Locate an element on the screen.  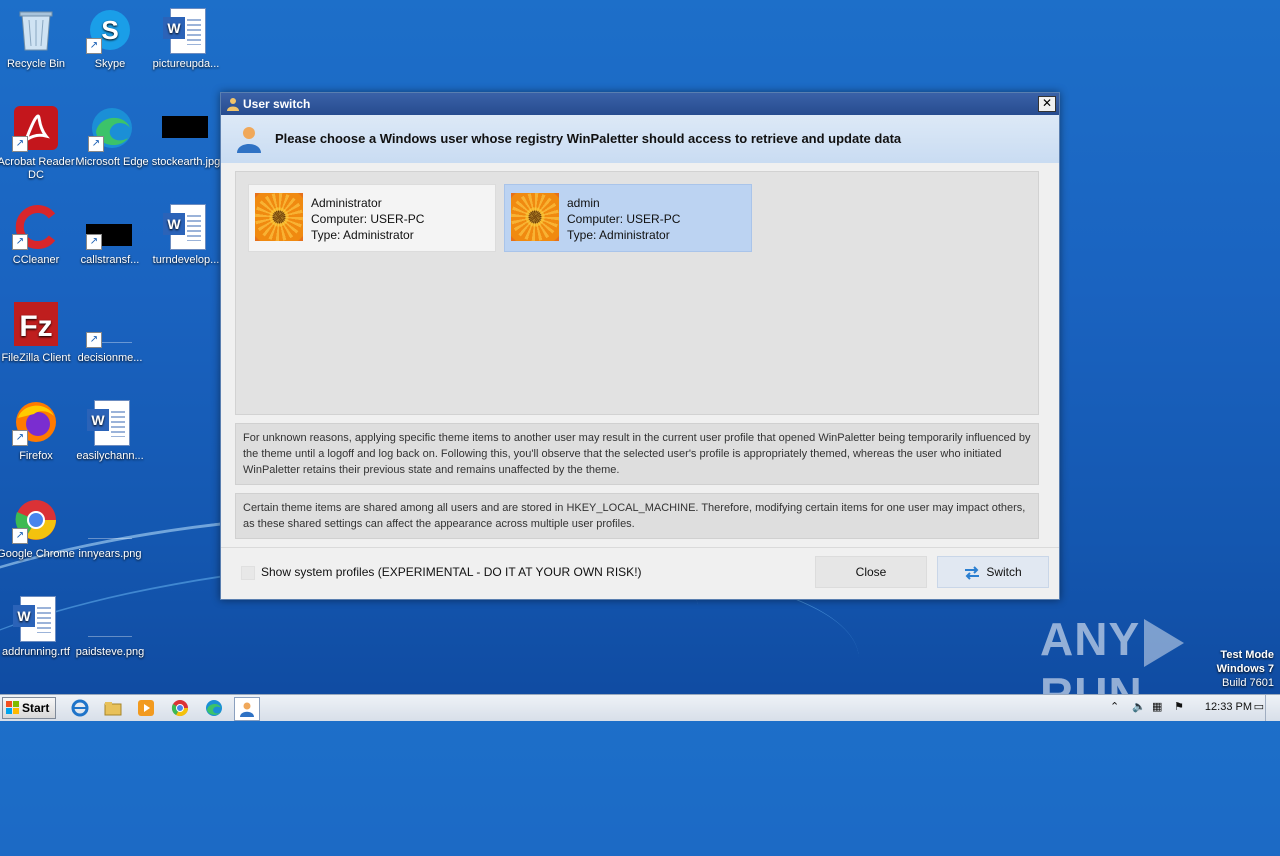
os-info: Test Mode Windows 7 Build 7601 is located at coordinates (1245, 669).